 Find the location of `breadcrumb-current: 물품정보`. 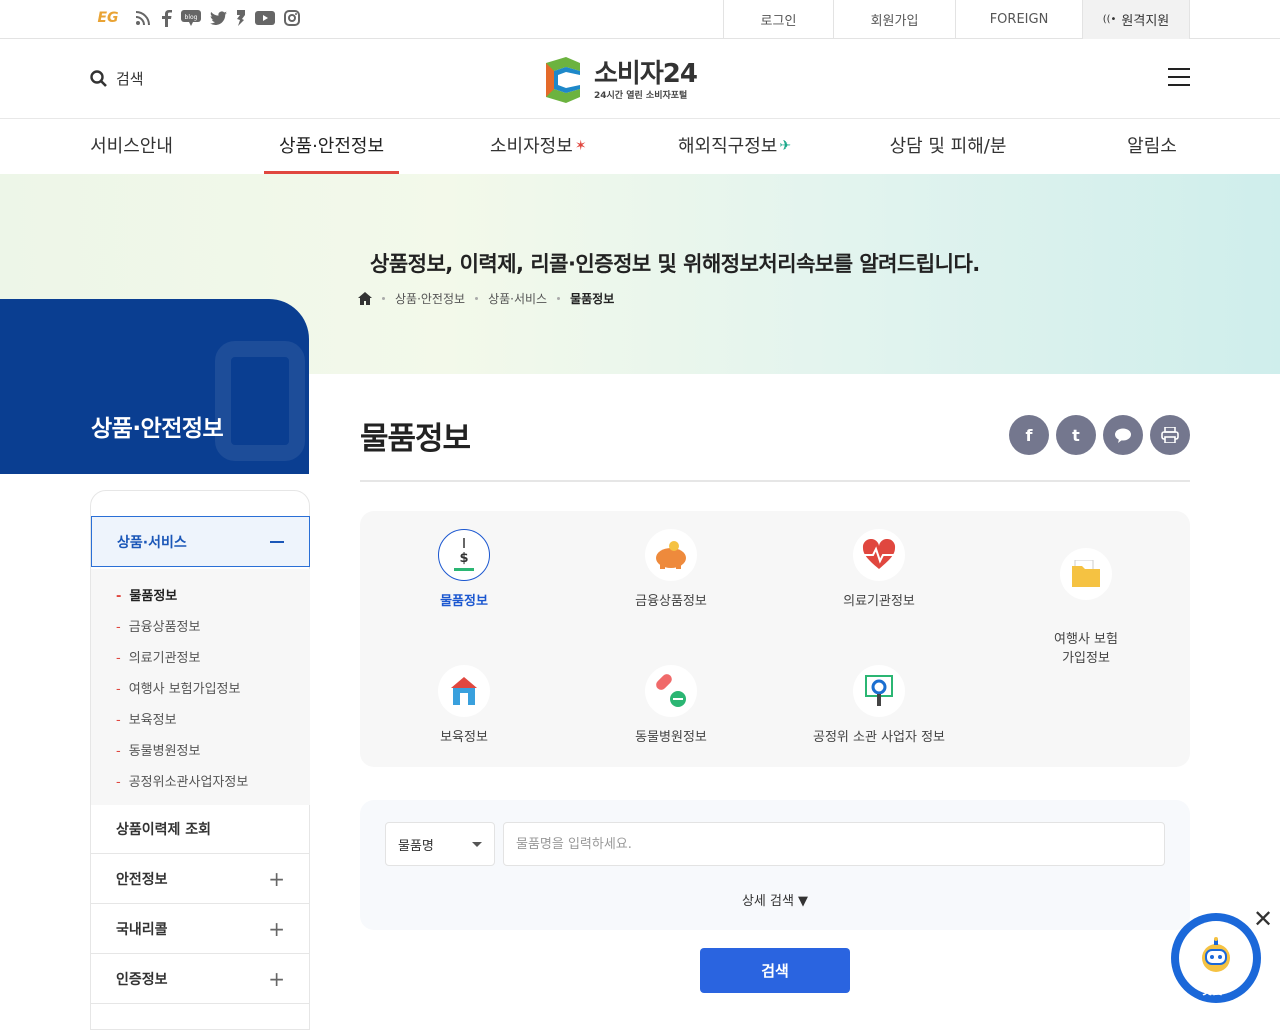

breadcrumb-current: 물품정보 is located at coordinates (592, 299).